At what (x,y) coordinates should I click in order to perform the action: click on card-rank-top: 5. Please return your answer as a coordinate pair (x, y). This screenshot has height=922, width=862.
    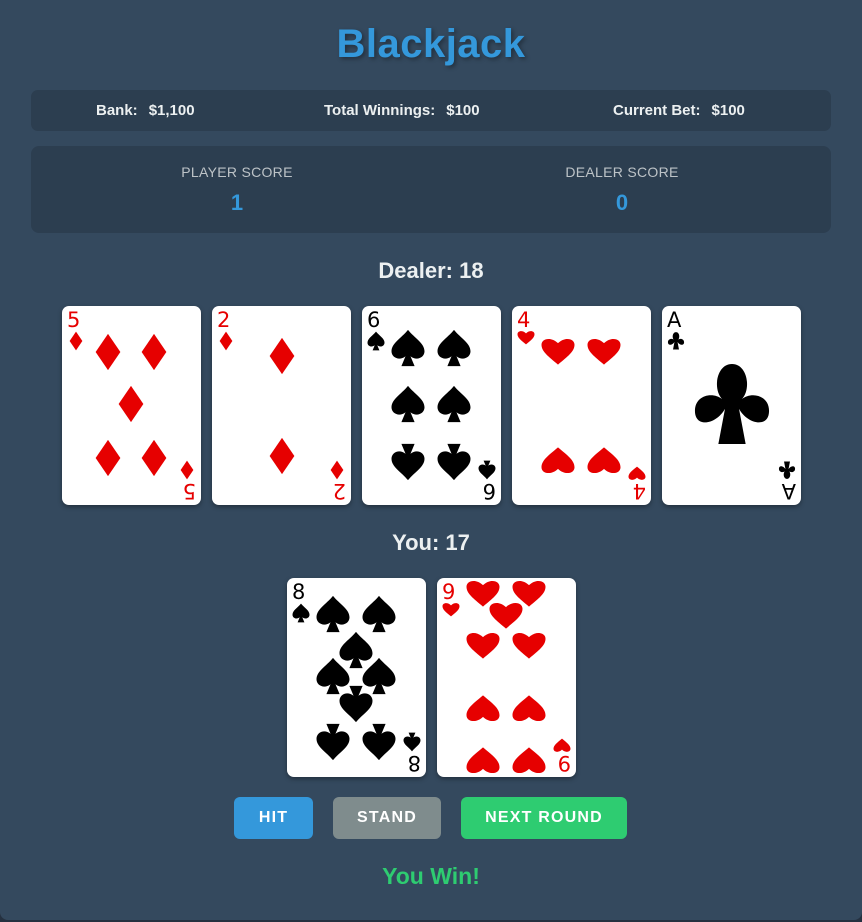
    Looking at the image, I should click on (73, 320).